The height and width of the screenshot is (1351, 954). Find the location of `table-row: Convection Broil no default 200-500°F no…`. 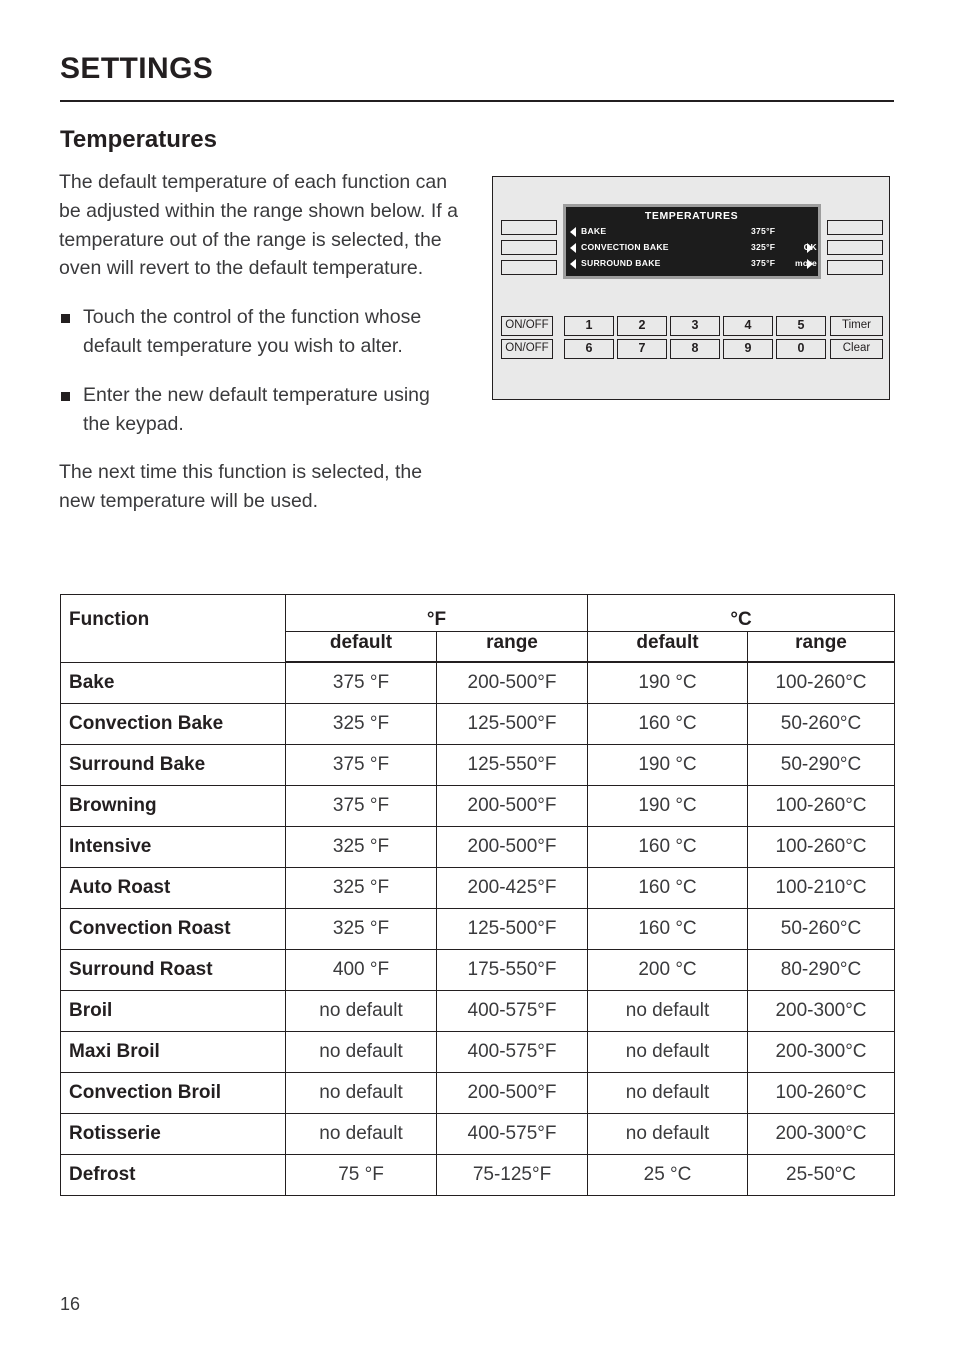

table-row: Convection Broil no default 200-500°F no… is located at coordinates (478, 1092).